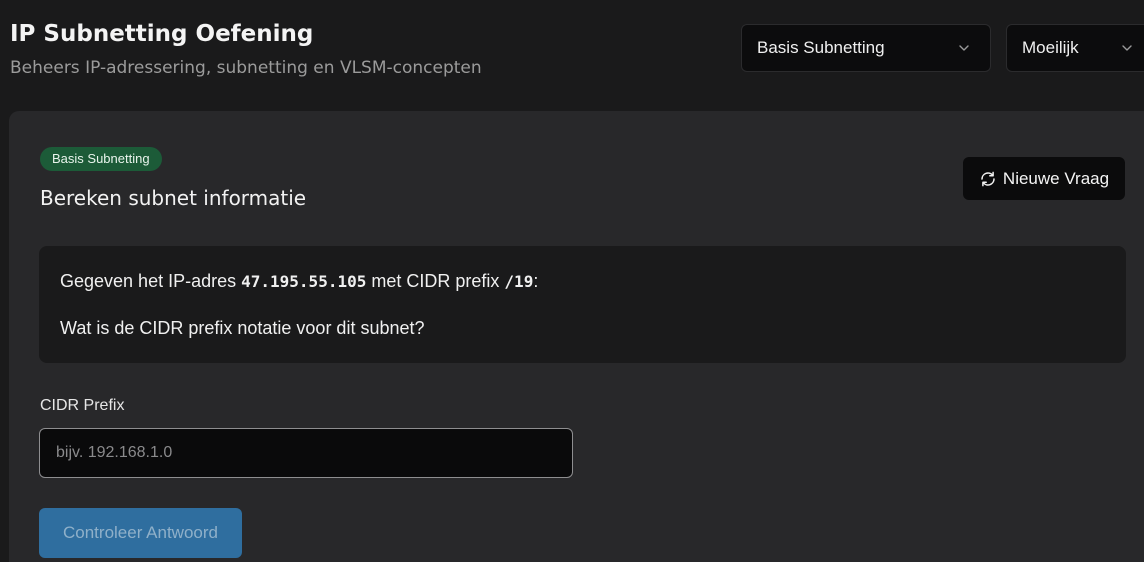 The width and height of the screenshot is (1144, 562). I want to click on difficulty-select: Moeilijk, so click(1075, 48).